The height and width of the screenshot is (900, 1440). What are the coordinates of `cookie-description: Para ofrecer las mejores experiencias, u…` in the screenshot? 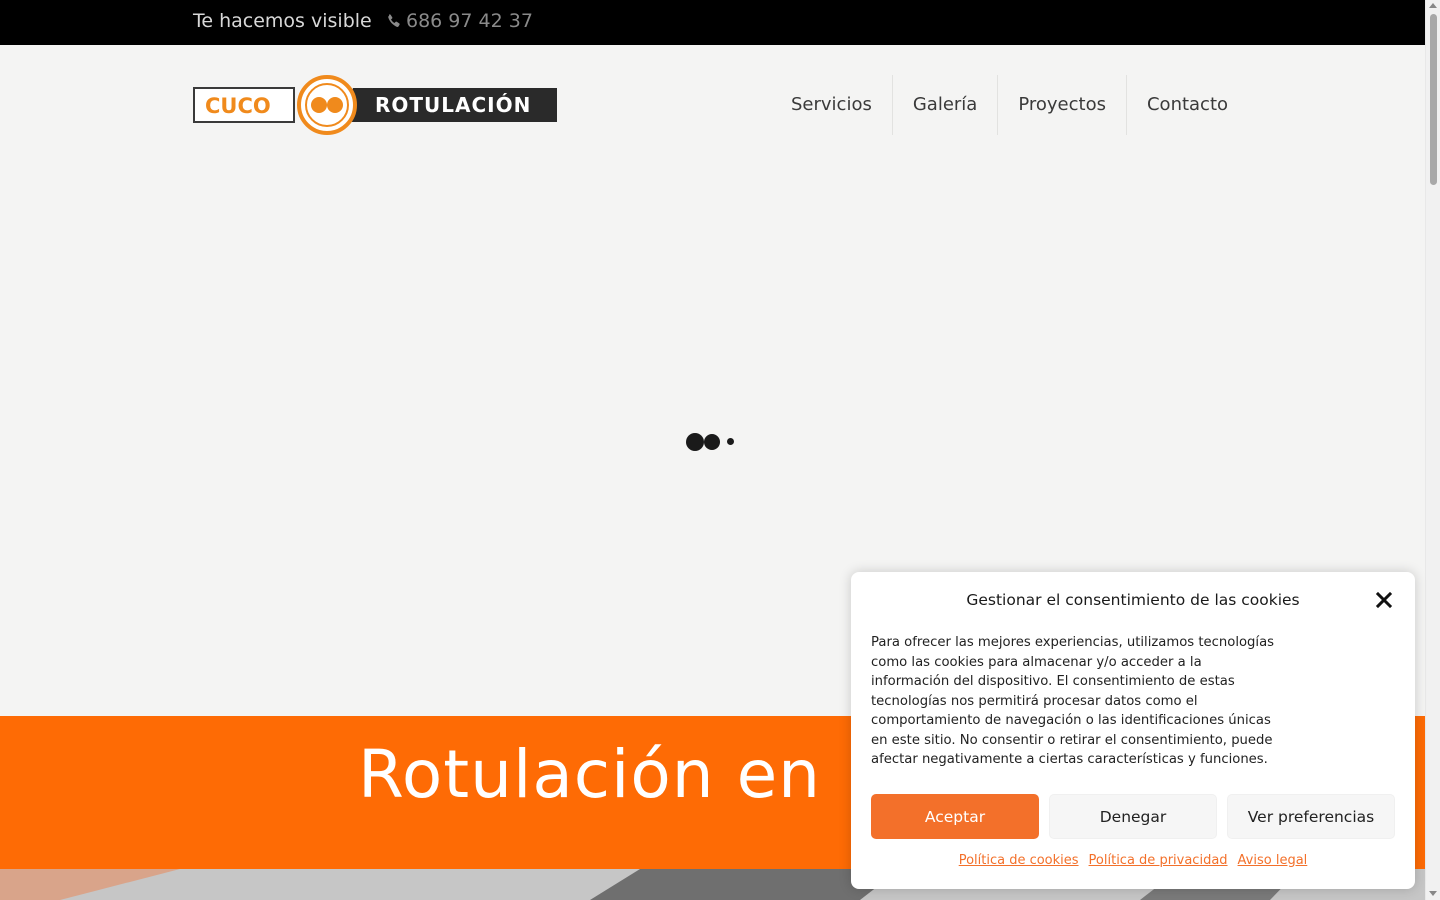 It's located at (1073, 701).